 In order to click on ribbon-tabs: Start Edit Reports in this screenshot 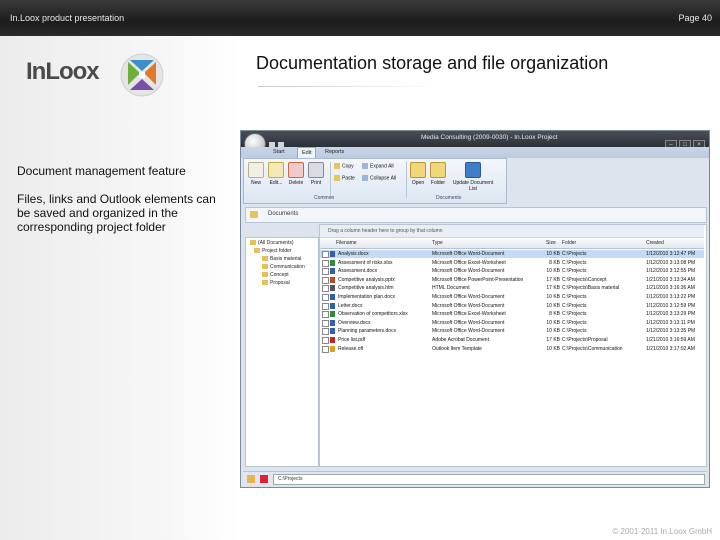, I will do `click(475, 152)`.